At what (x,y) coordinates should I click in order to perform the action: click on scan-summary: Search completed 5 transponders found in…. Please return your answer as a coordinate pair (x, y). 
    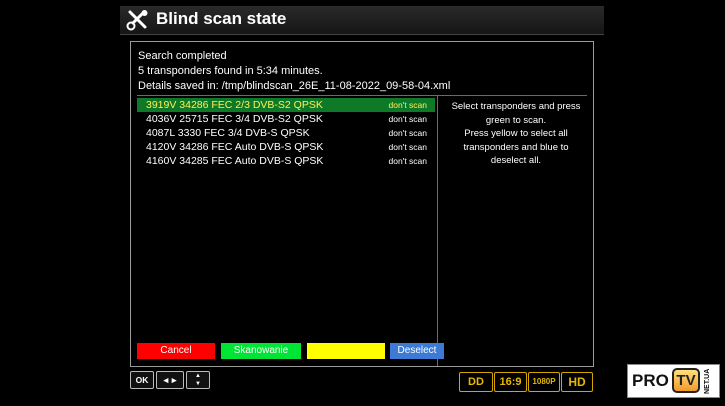
    Looking at the image, I should click on (294, 71).